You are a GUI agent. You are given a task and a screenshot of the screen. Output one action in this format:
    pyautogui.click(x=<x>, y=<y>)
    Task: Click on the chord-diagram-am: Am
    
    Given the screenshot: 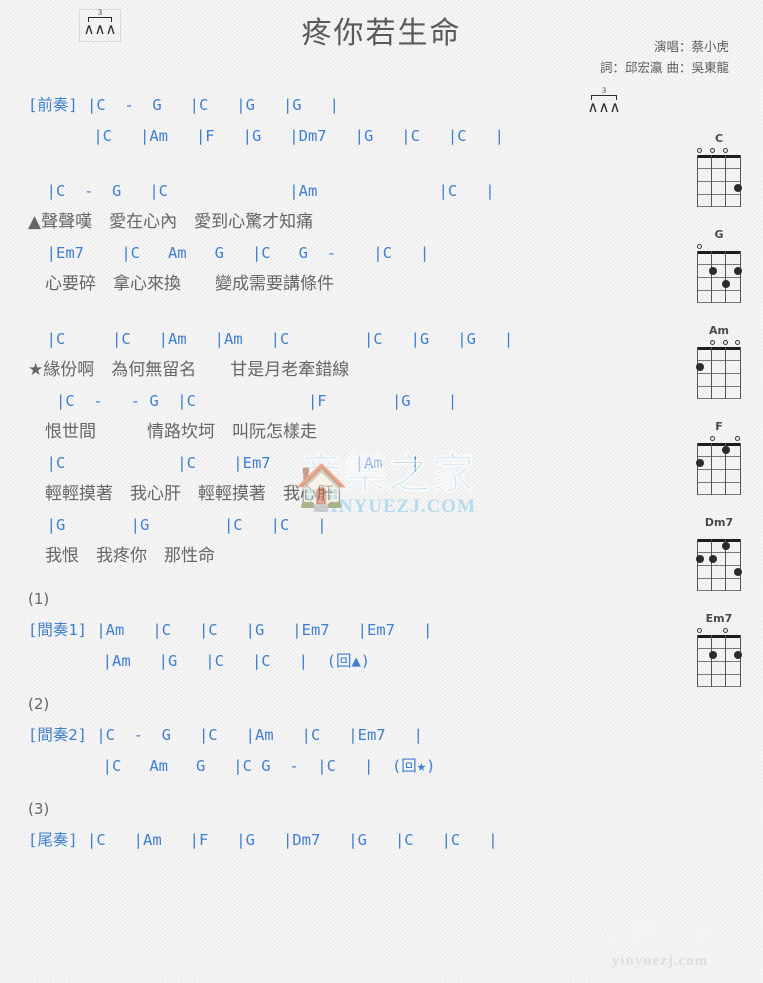 What is the action you would take?
    pyautogui.click(x=719, y=362)
    